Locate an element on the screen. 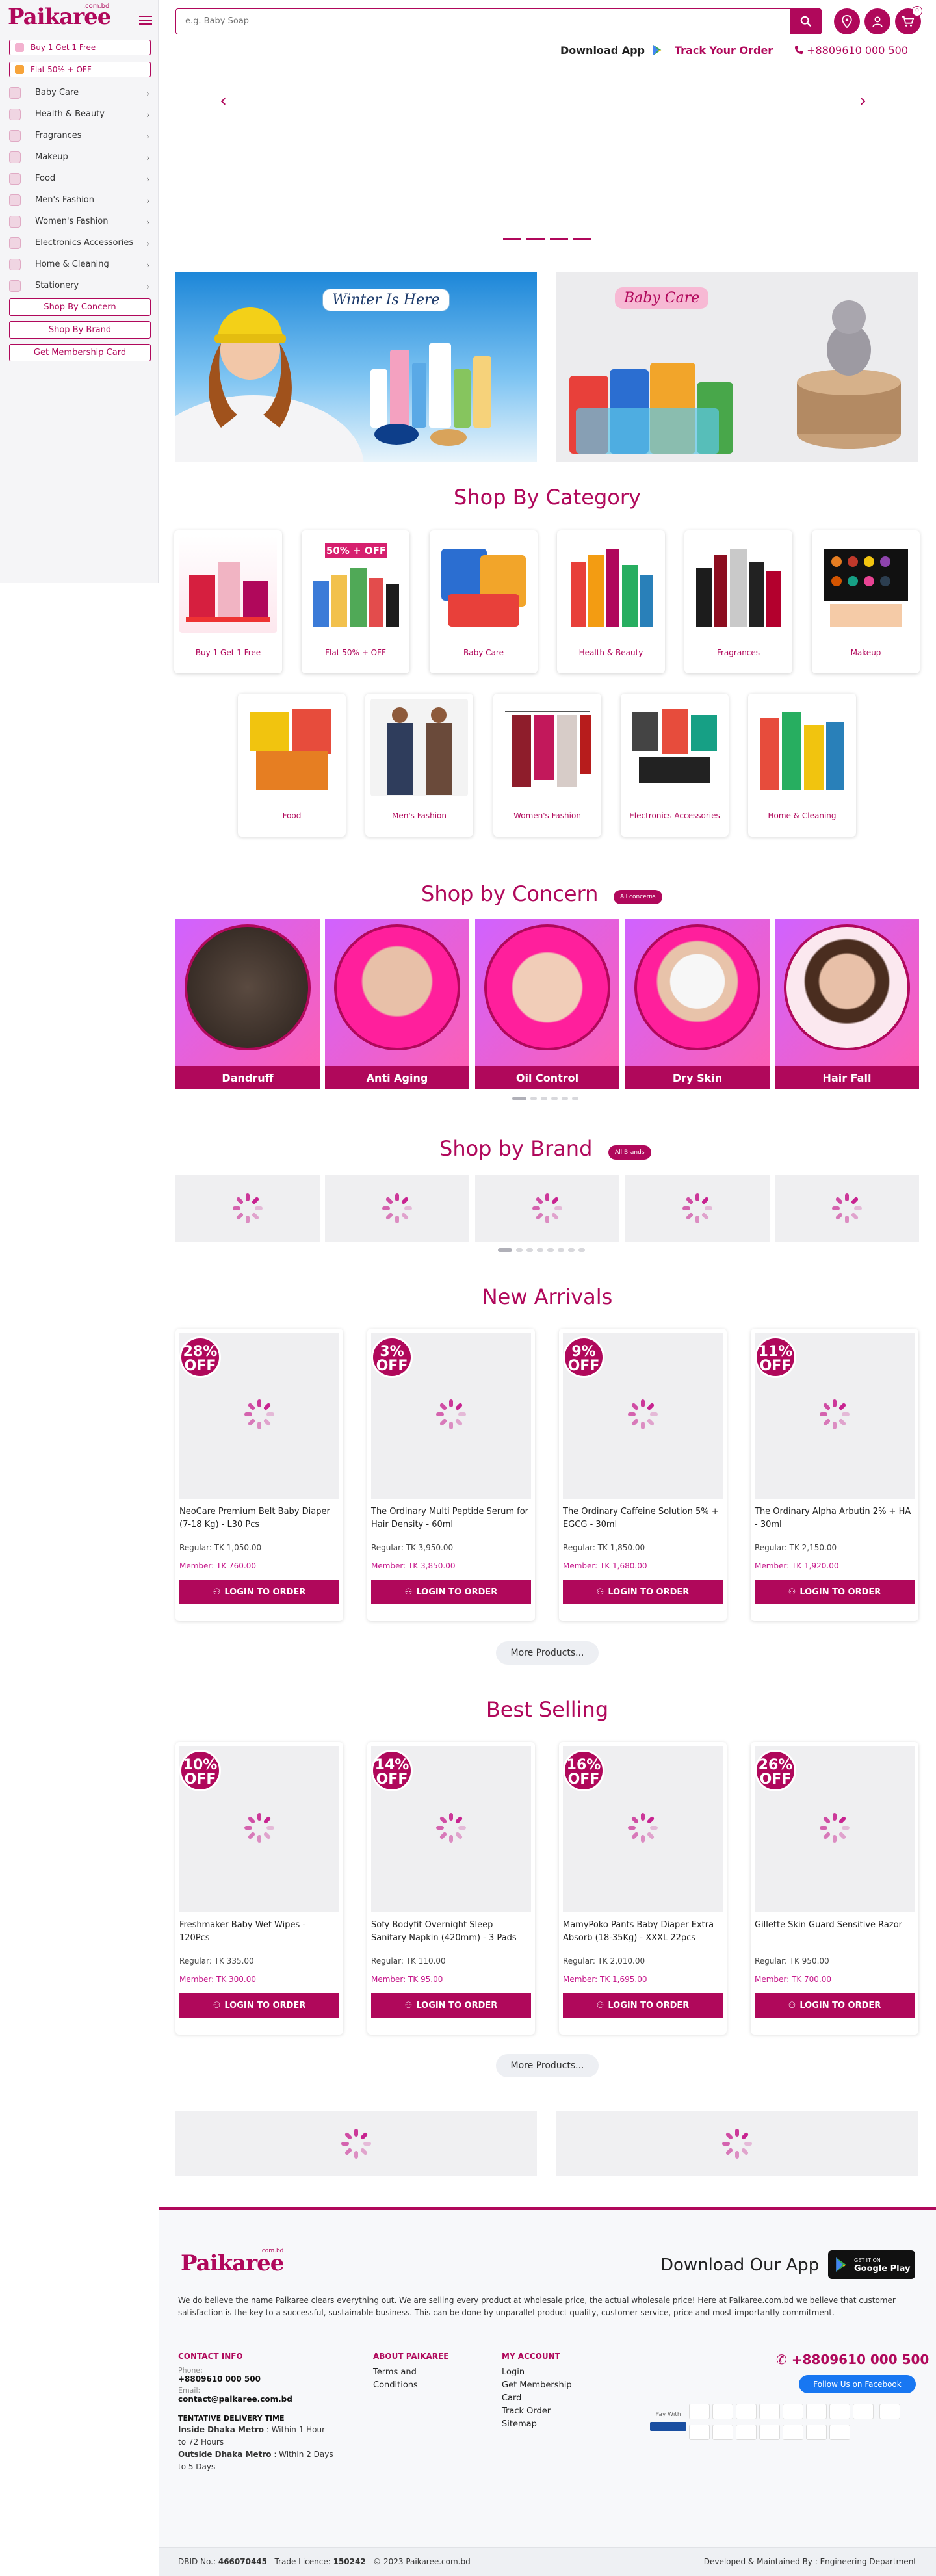  search-button is located at coordinates (806, 21).